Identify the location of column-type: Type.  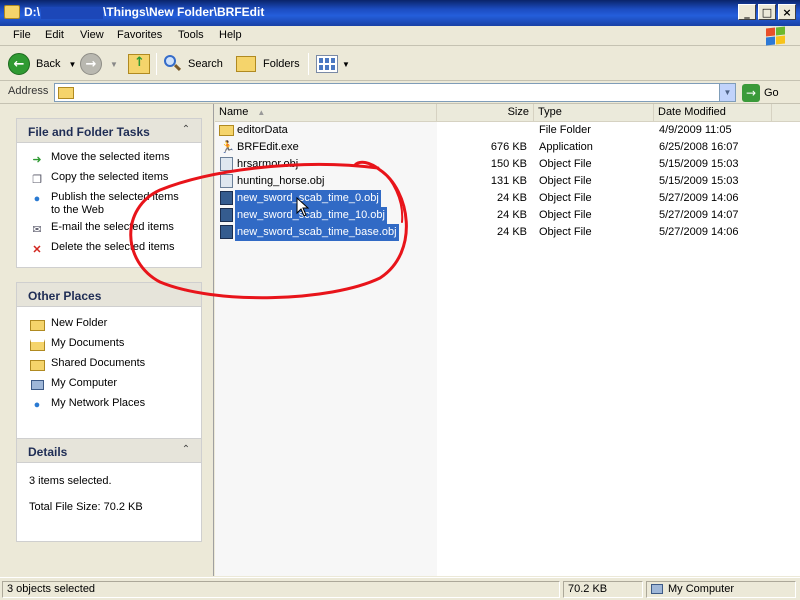
(594, 113).